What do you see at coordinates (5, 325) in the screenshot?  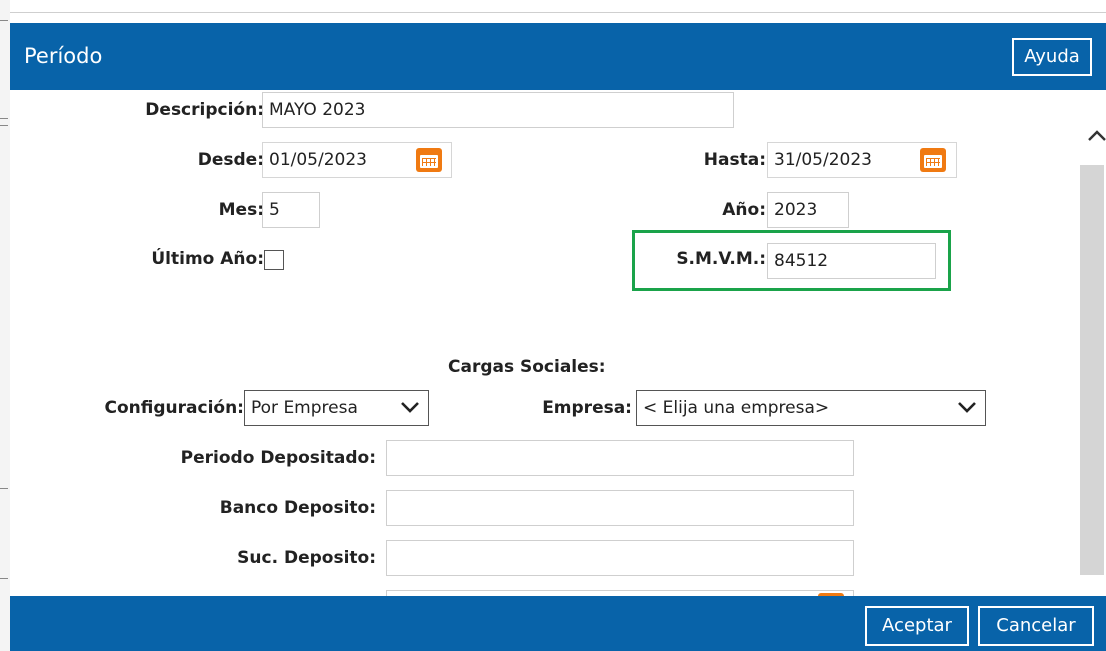 I see `background-window-edge` at bounding box center [5, 325].